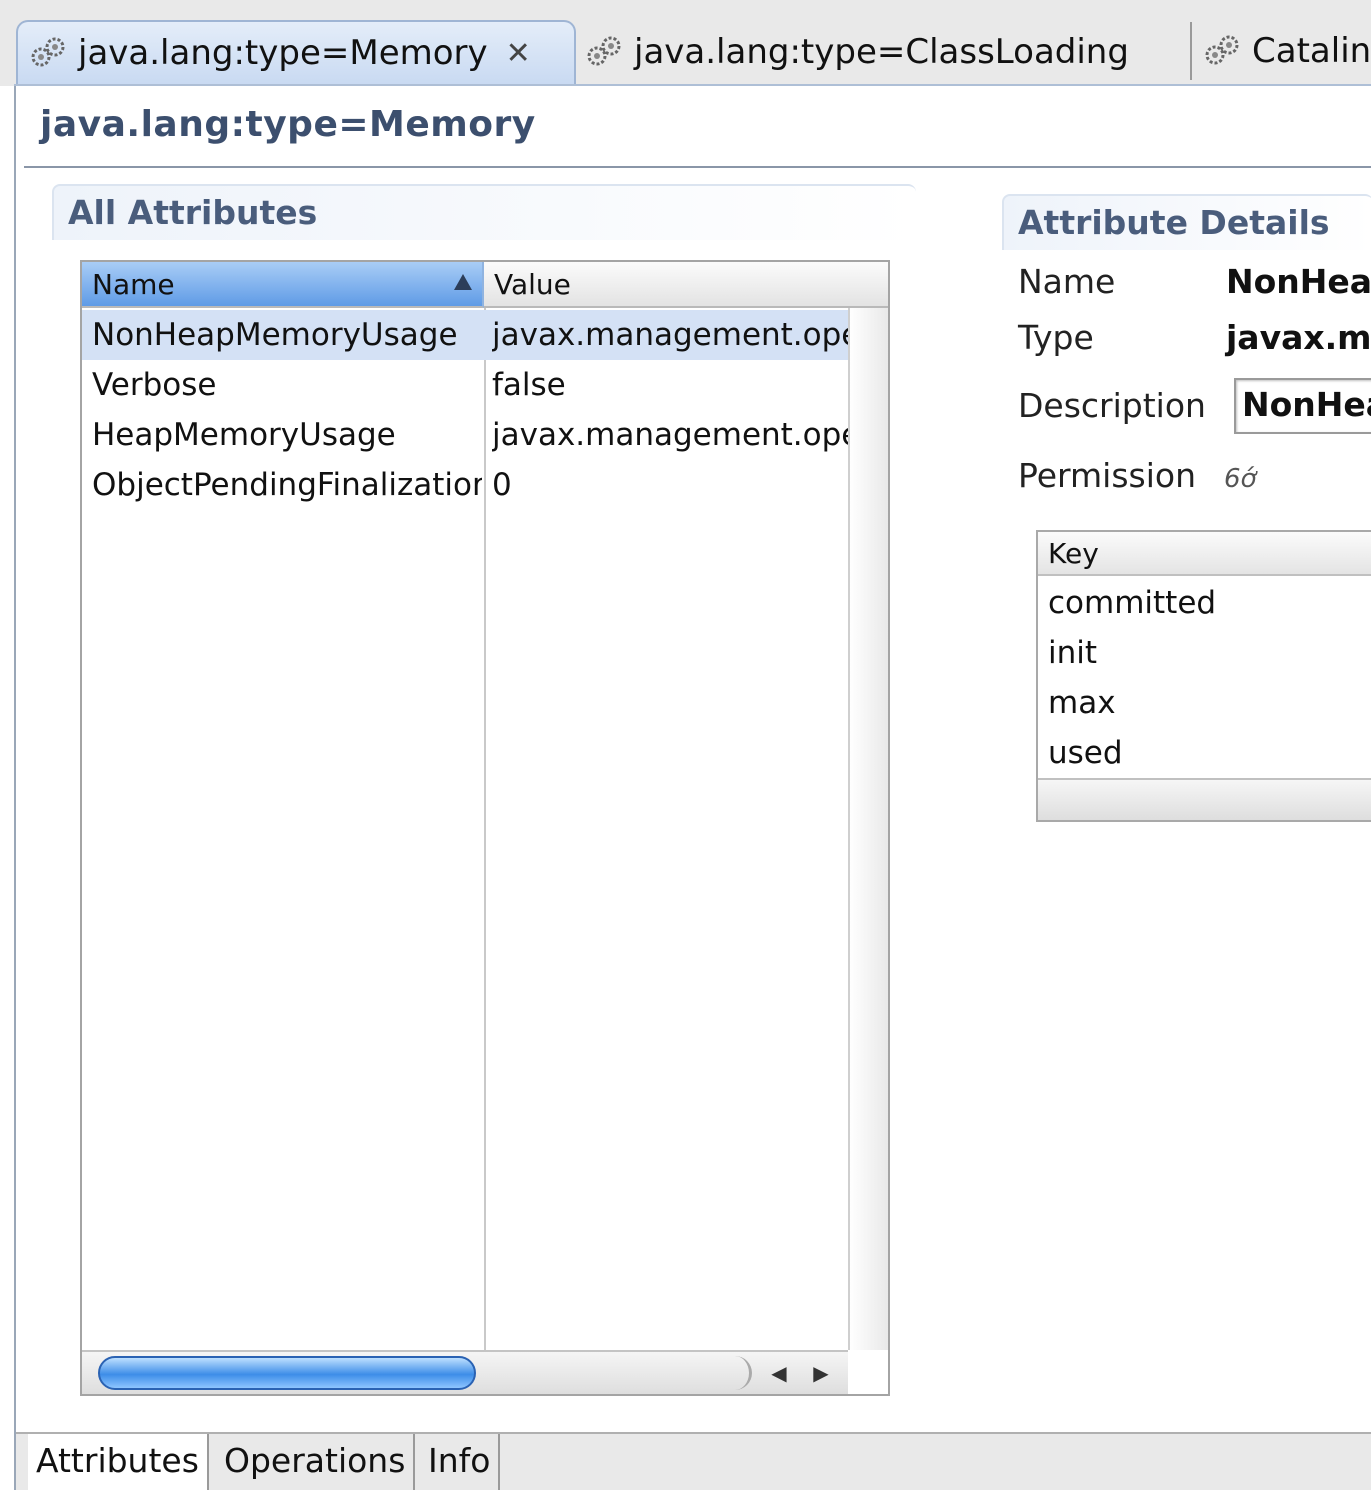 The image size is (1371, 1490). What do you see at coordinates (275, 335) in the screenshot?
I see `cell-name: NonHeapMemoryUsage` at bounding box center [275, 335].